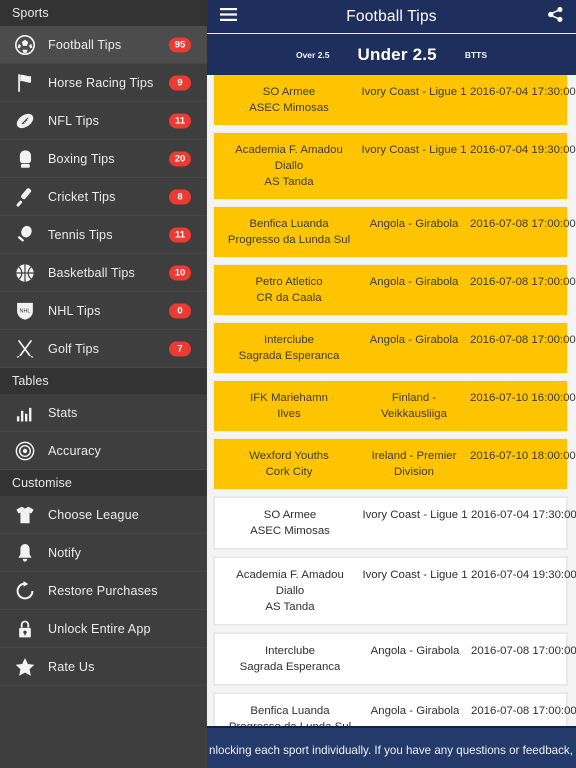  I want to click on sidebar-item-badge: 11, so click(180, 234).